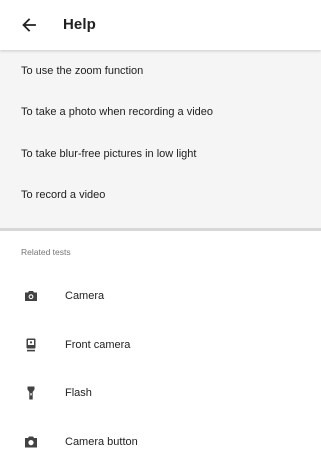 The image size is (321, 466). Describe the element at coordinates (160, 345) in the screenshot. I see `related-item-front-camera: Front camera` at that location.